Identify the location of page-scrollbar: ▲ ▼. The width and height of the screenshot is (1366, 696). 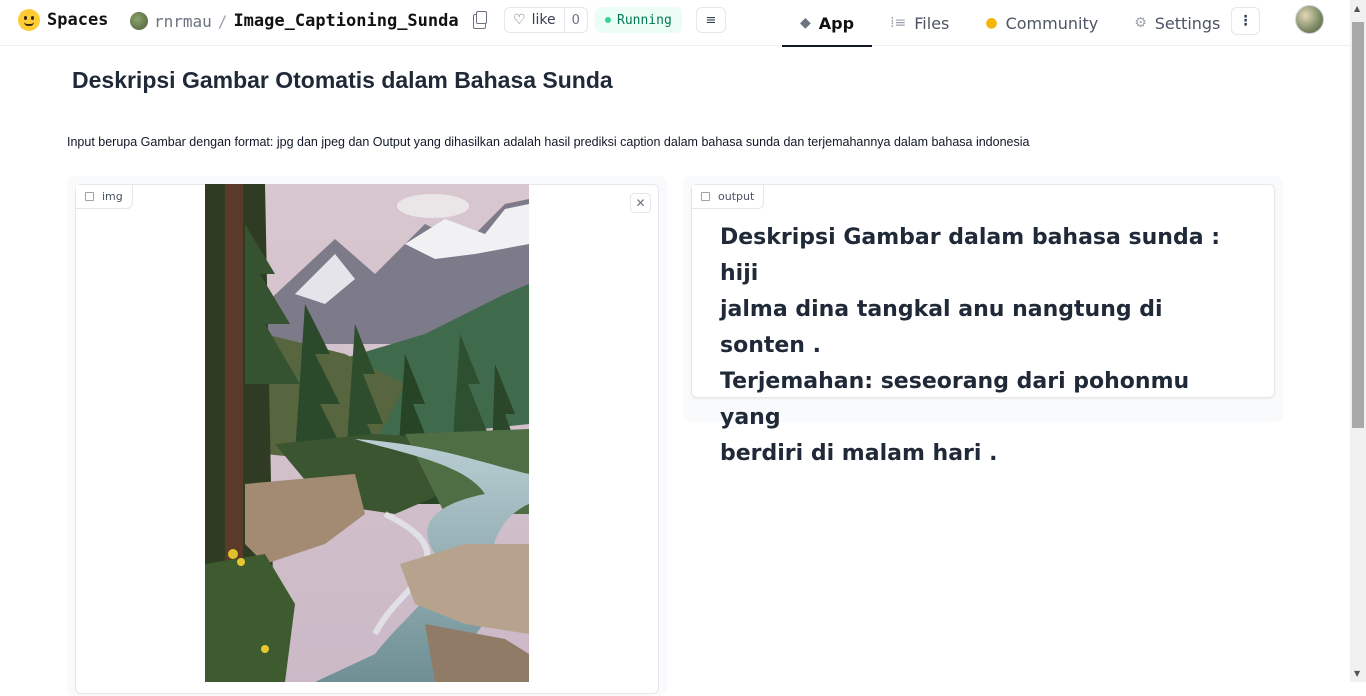
(1358, 341).